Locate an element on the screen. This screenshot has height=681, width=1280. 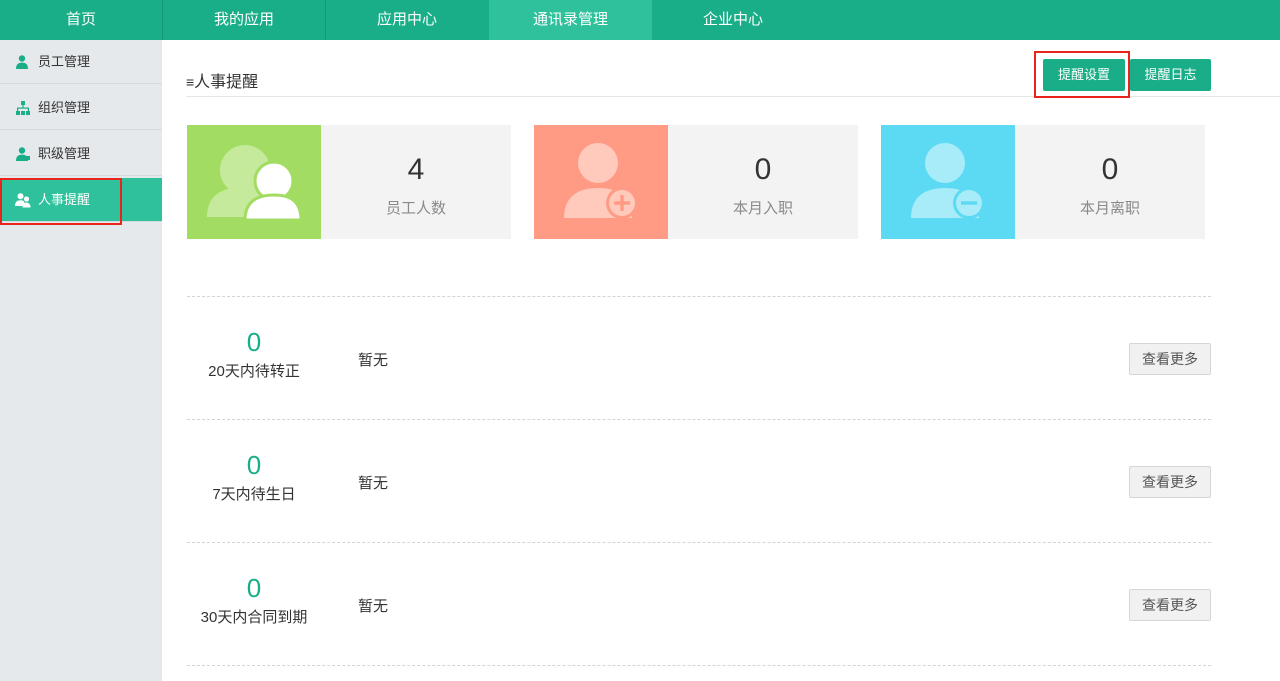
sidebar: 员工管理 组织管理 职级管理 人事提醒 is located at coordinates (81, 360).